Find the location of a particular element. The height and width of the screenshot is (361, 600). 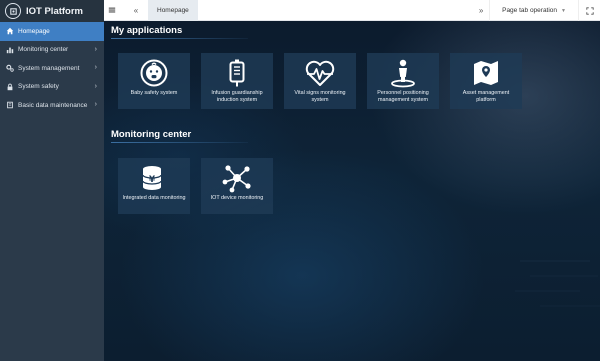

sidebar-item-label: System safety is located at coordinates (38, 87).